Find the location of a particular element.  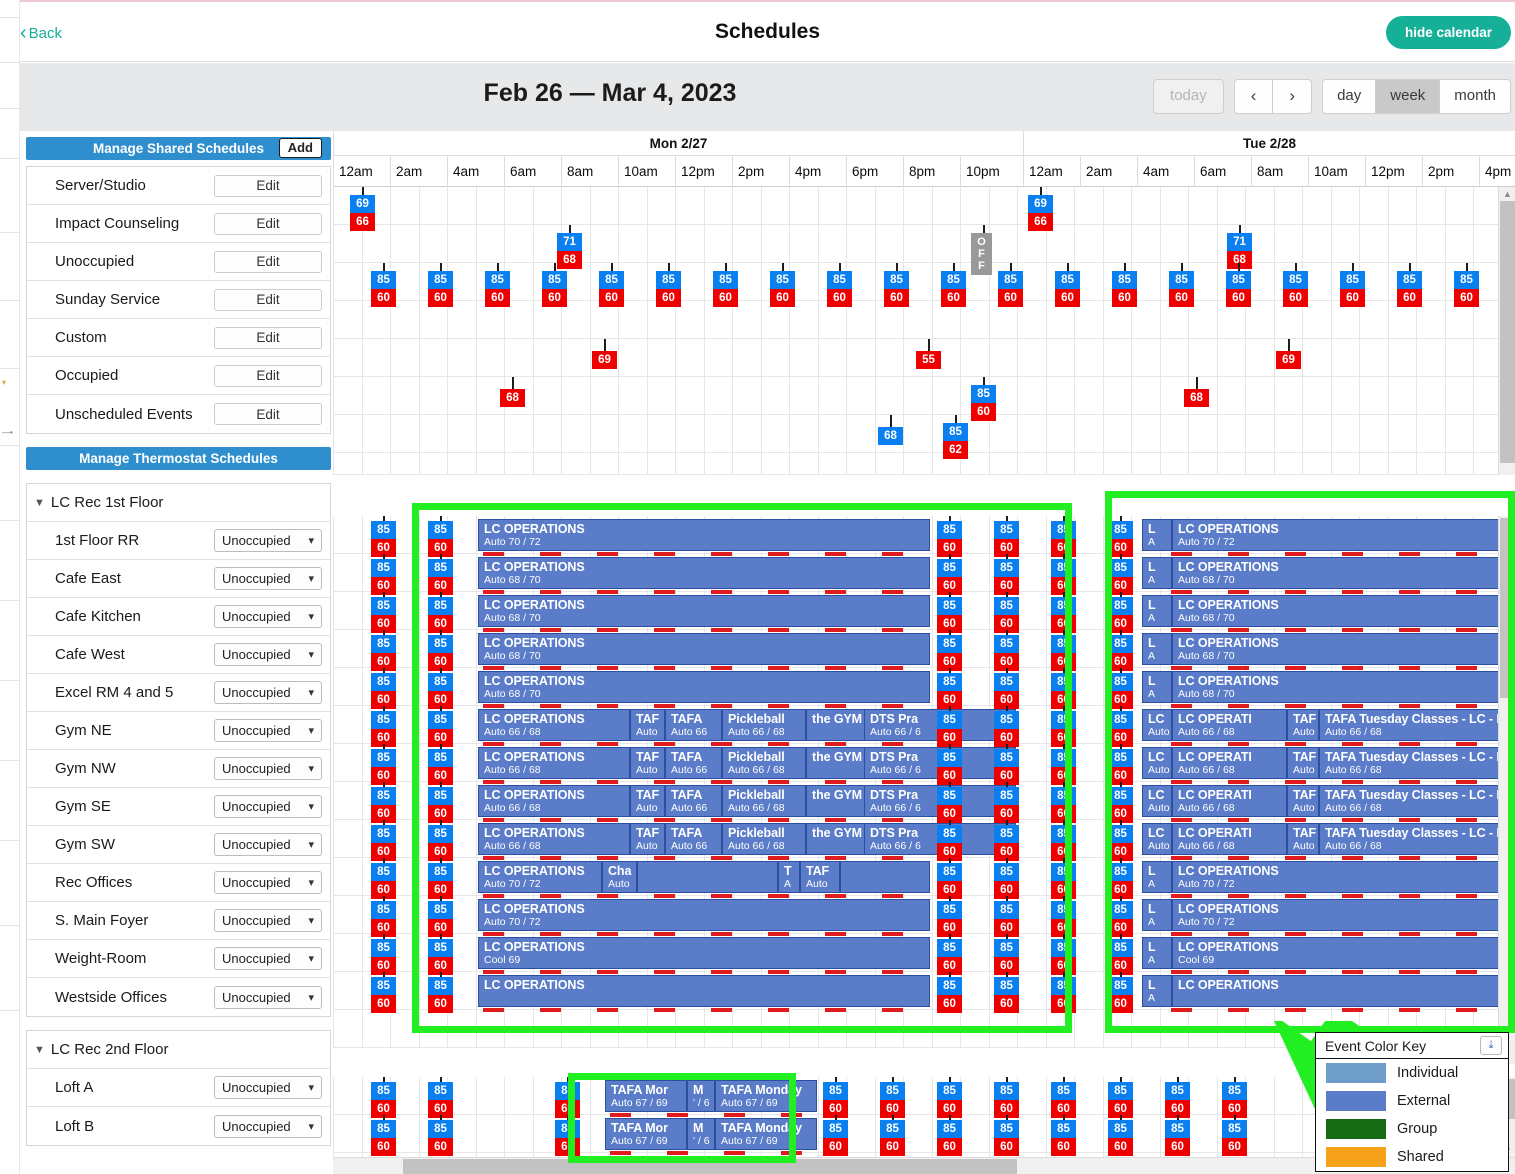

calendar-event: LC OPERATIONS Auto 68 / 70 is located at coordinates (704, 687).